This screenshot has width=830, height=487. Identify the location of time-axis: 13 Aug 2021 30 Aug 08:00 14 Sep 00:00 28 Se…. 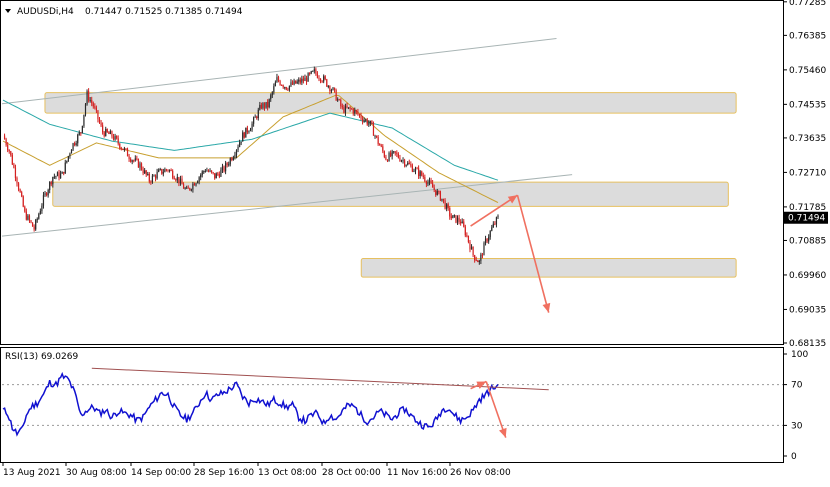
(256, 470).